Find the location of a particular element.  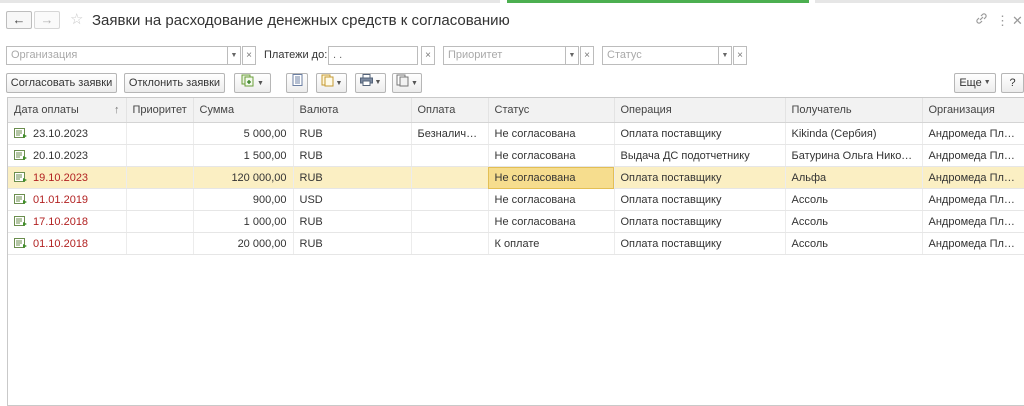

payment-type-cell: Безналичная is located at coordinates (450, 133).